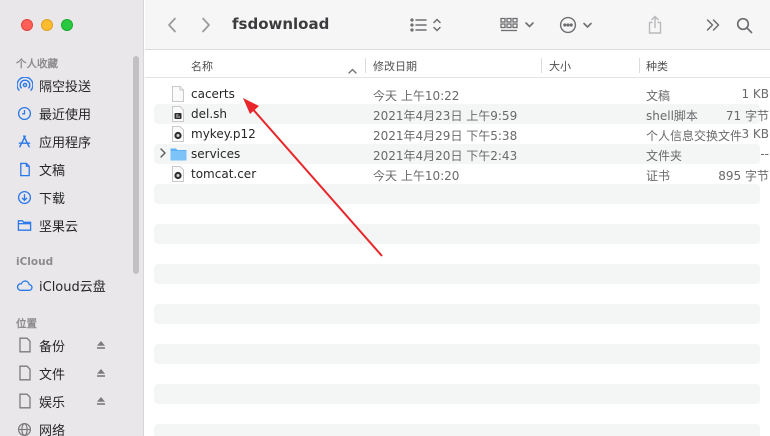  I want to click on sidebar-item-backup: 备份, so click(75, 345).